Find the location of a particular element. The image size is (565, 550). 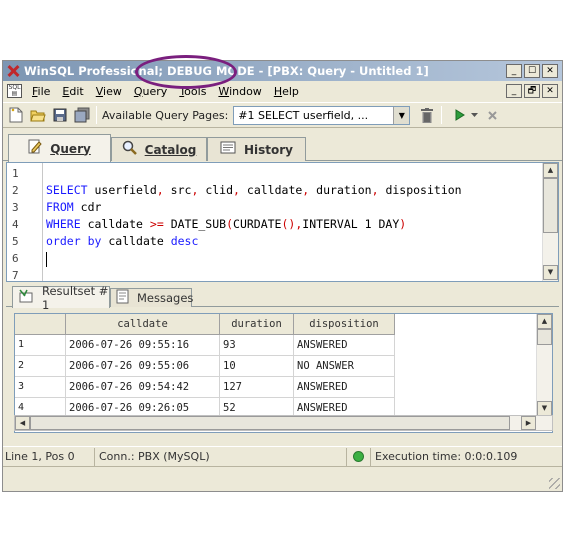

tab-query: Query is located at coordinates (59, 148).